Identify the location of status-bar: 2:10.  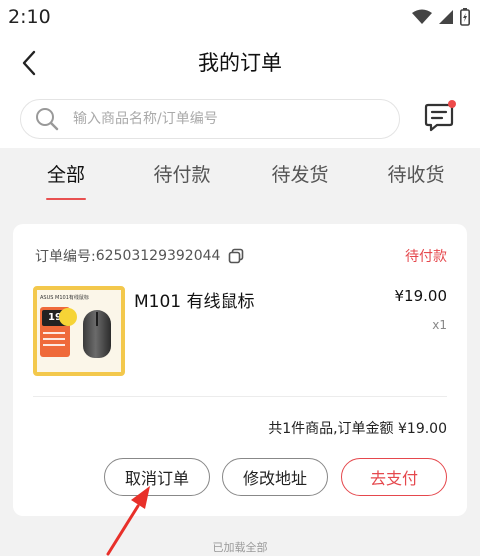
(240, 17).